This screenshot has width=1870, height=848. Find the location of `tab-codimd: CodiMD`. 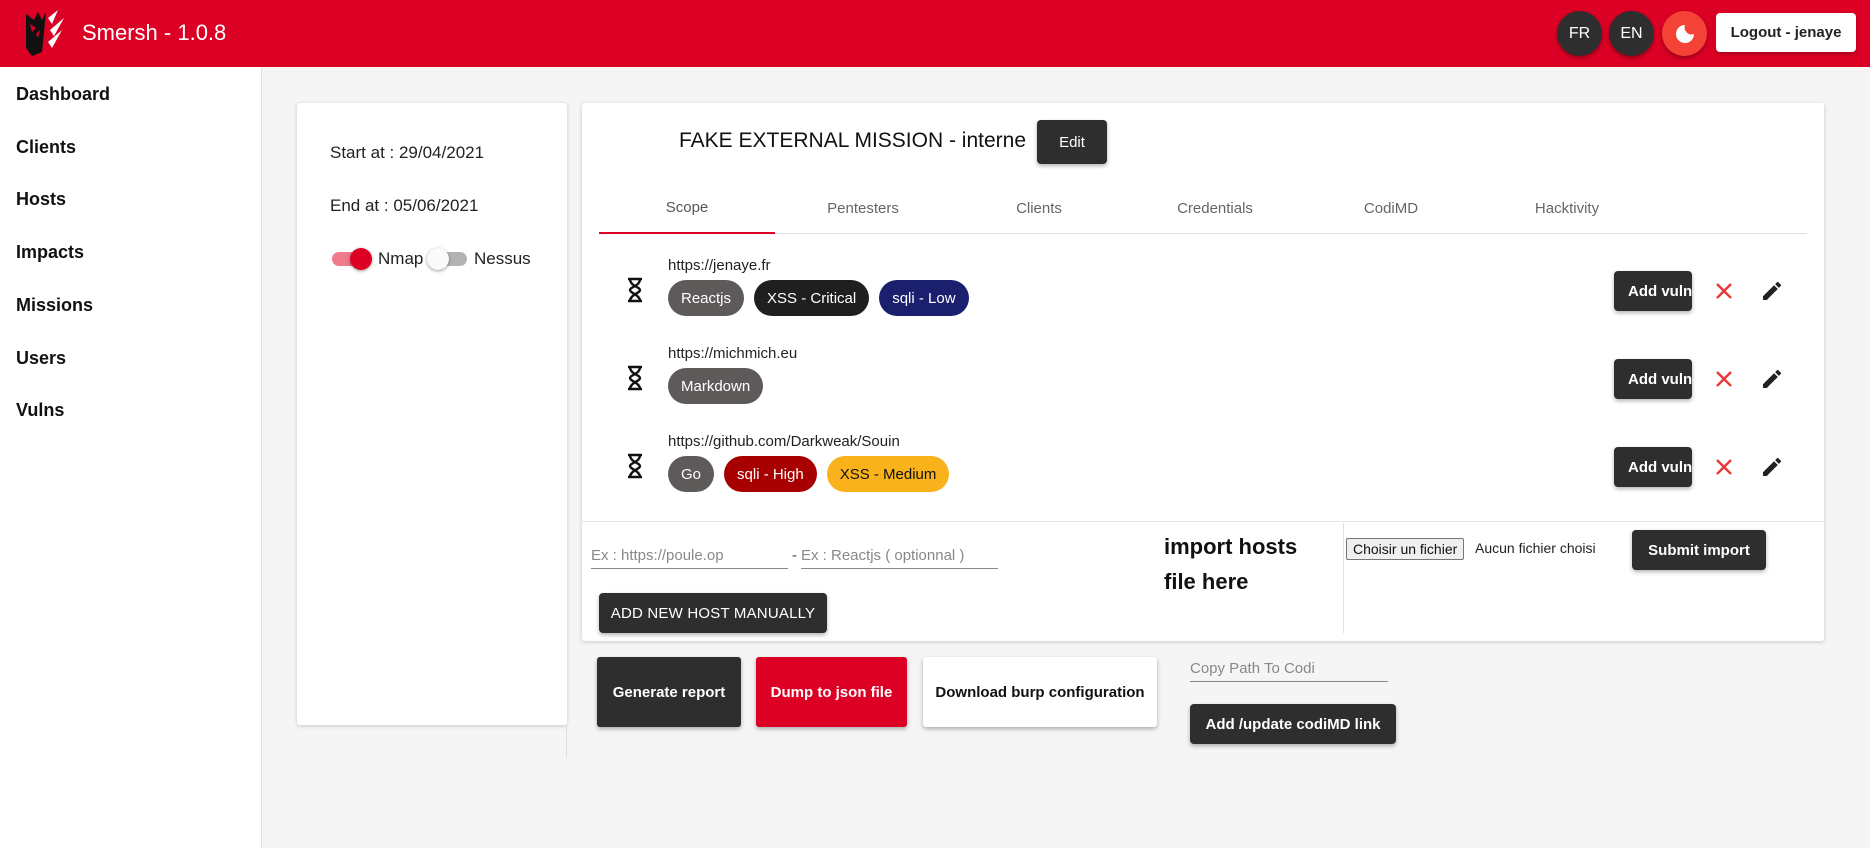

tab-codimd: CodiMD is located at coordinates (1391, 208).